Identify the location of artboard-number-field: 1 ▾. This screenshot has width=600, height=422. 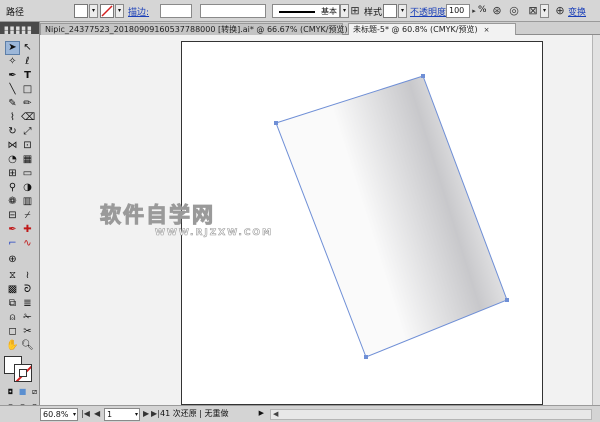
(122, 414).